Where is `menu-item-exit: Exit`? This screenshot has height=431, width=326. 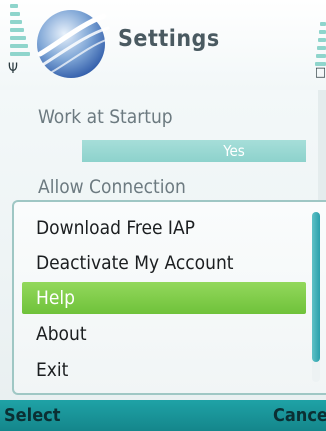
menu-item-exit: Exit is located at coordinates (164, 370).